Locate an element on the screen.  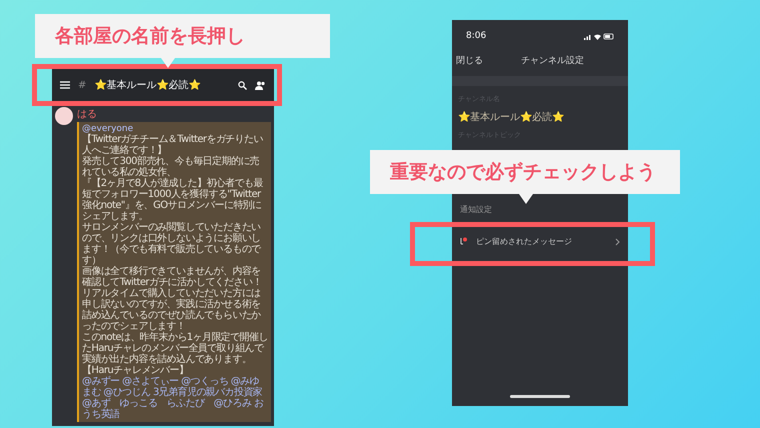
search-icon is located at coordinates (242, 85).